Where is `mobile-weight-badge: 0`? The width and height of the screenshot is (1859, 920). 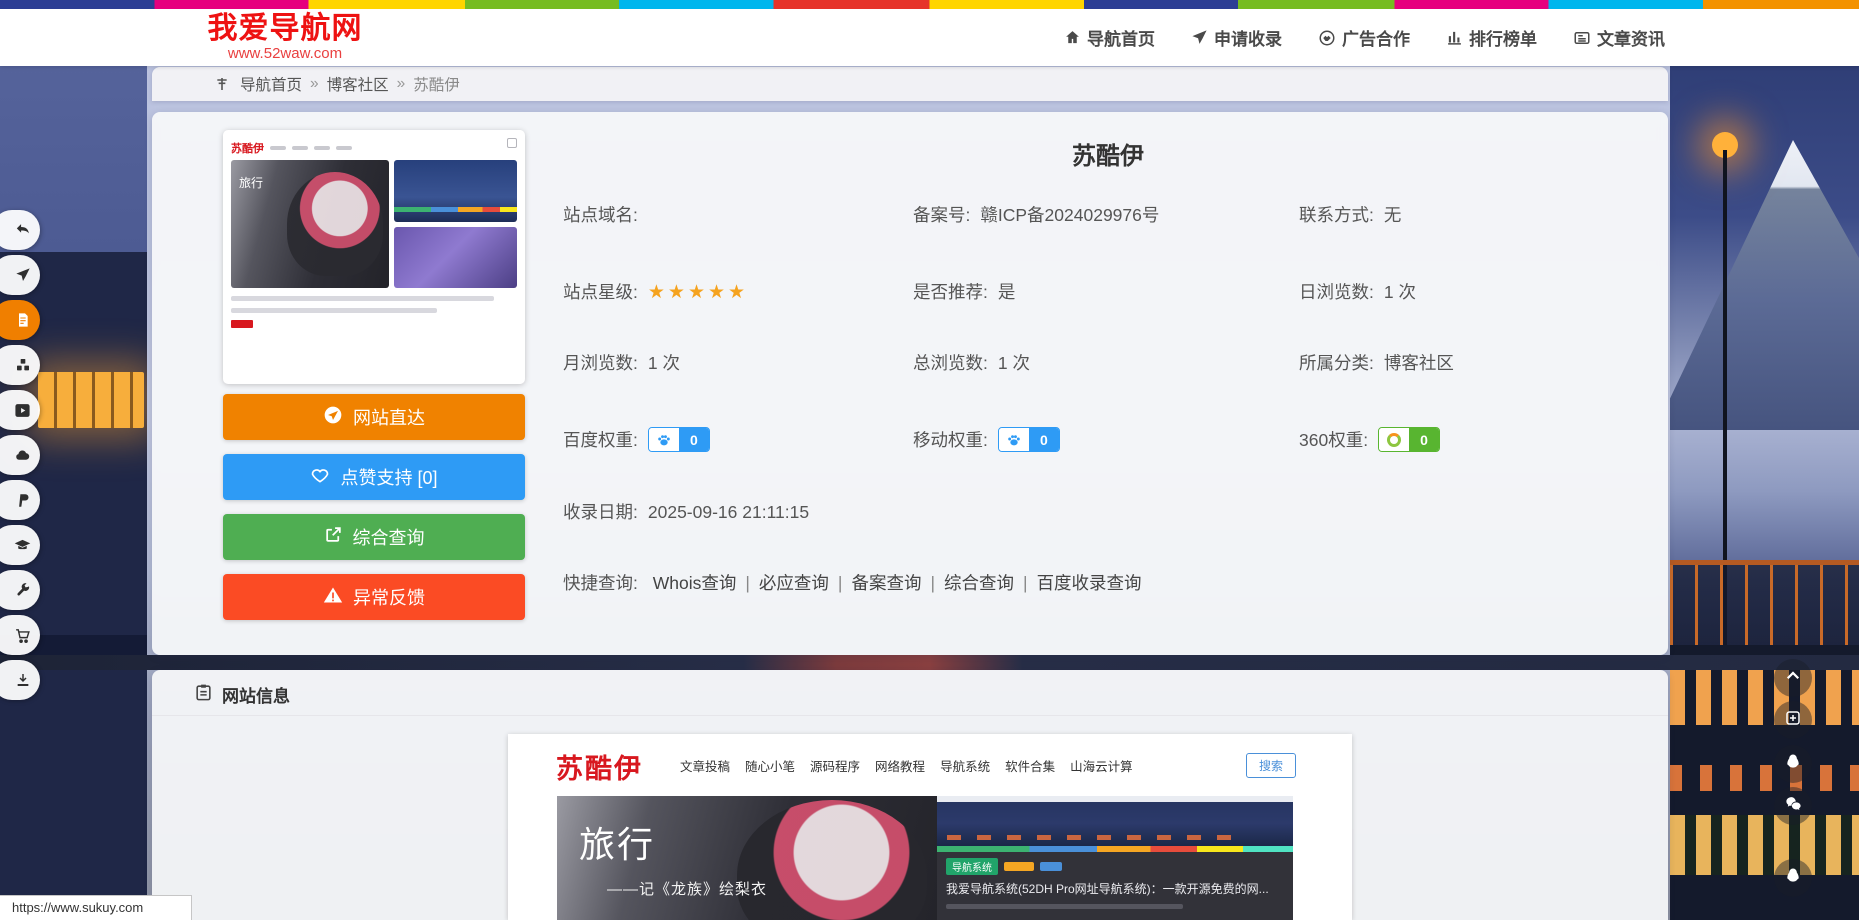 mobile-weight-badge: 0 is located at coordinates (1028, 440).